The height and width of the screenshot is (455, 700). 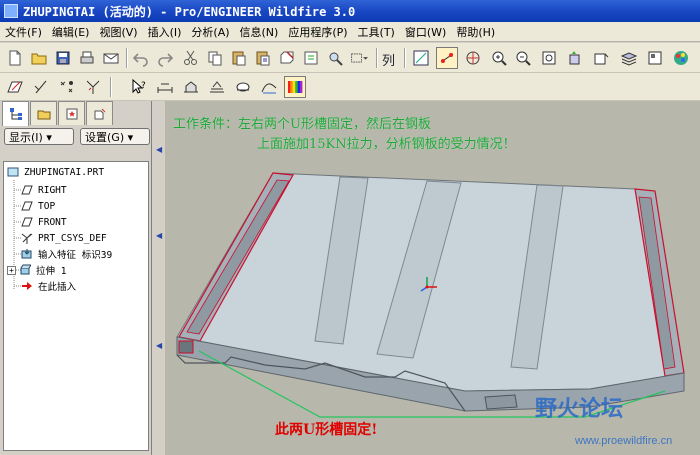 I want to click on menu-help: 帮助(H), so click(x=475, y=32).